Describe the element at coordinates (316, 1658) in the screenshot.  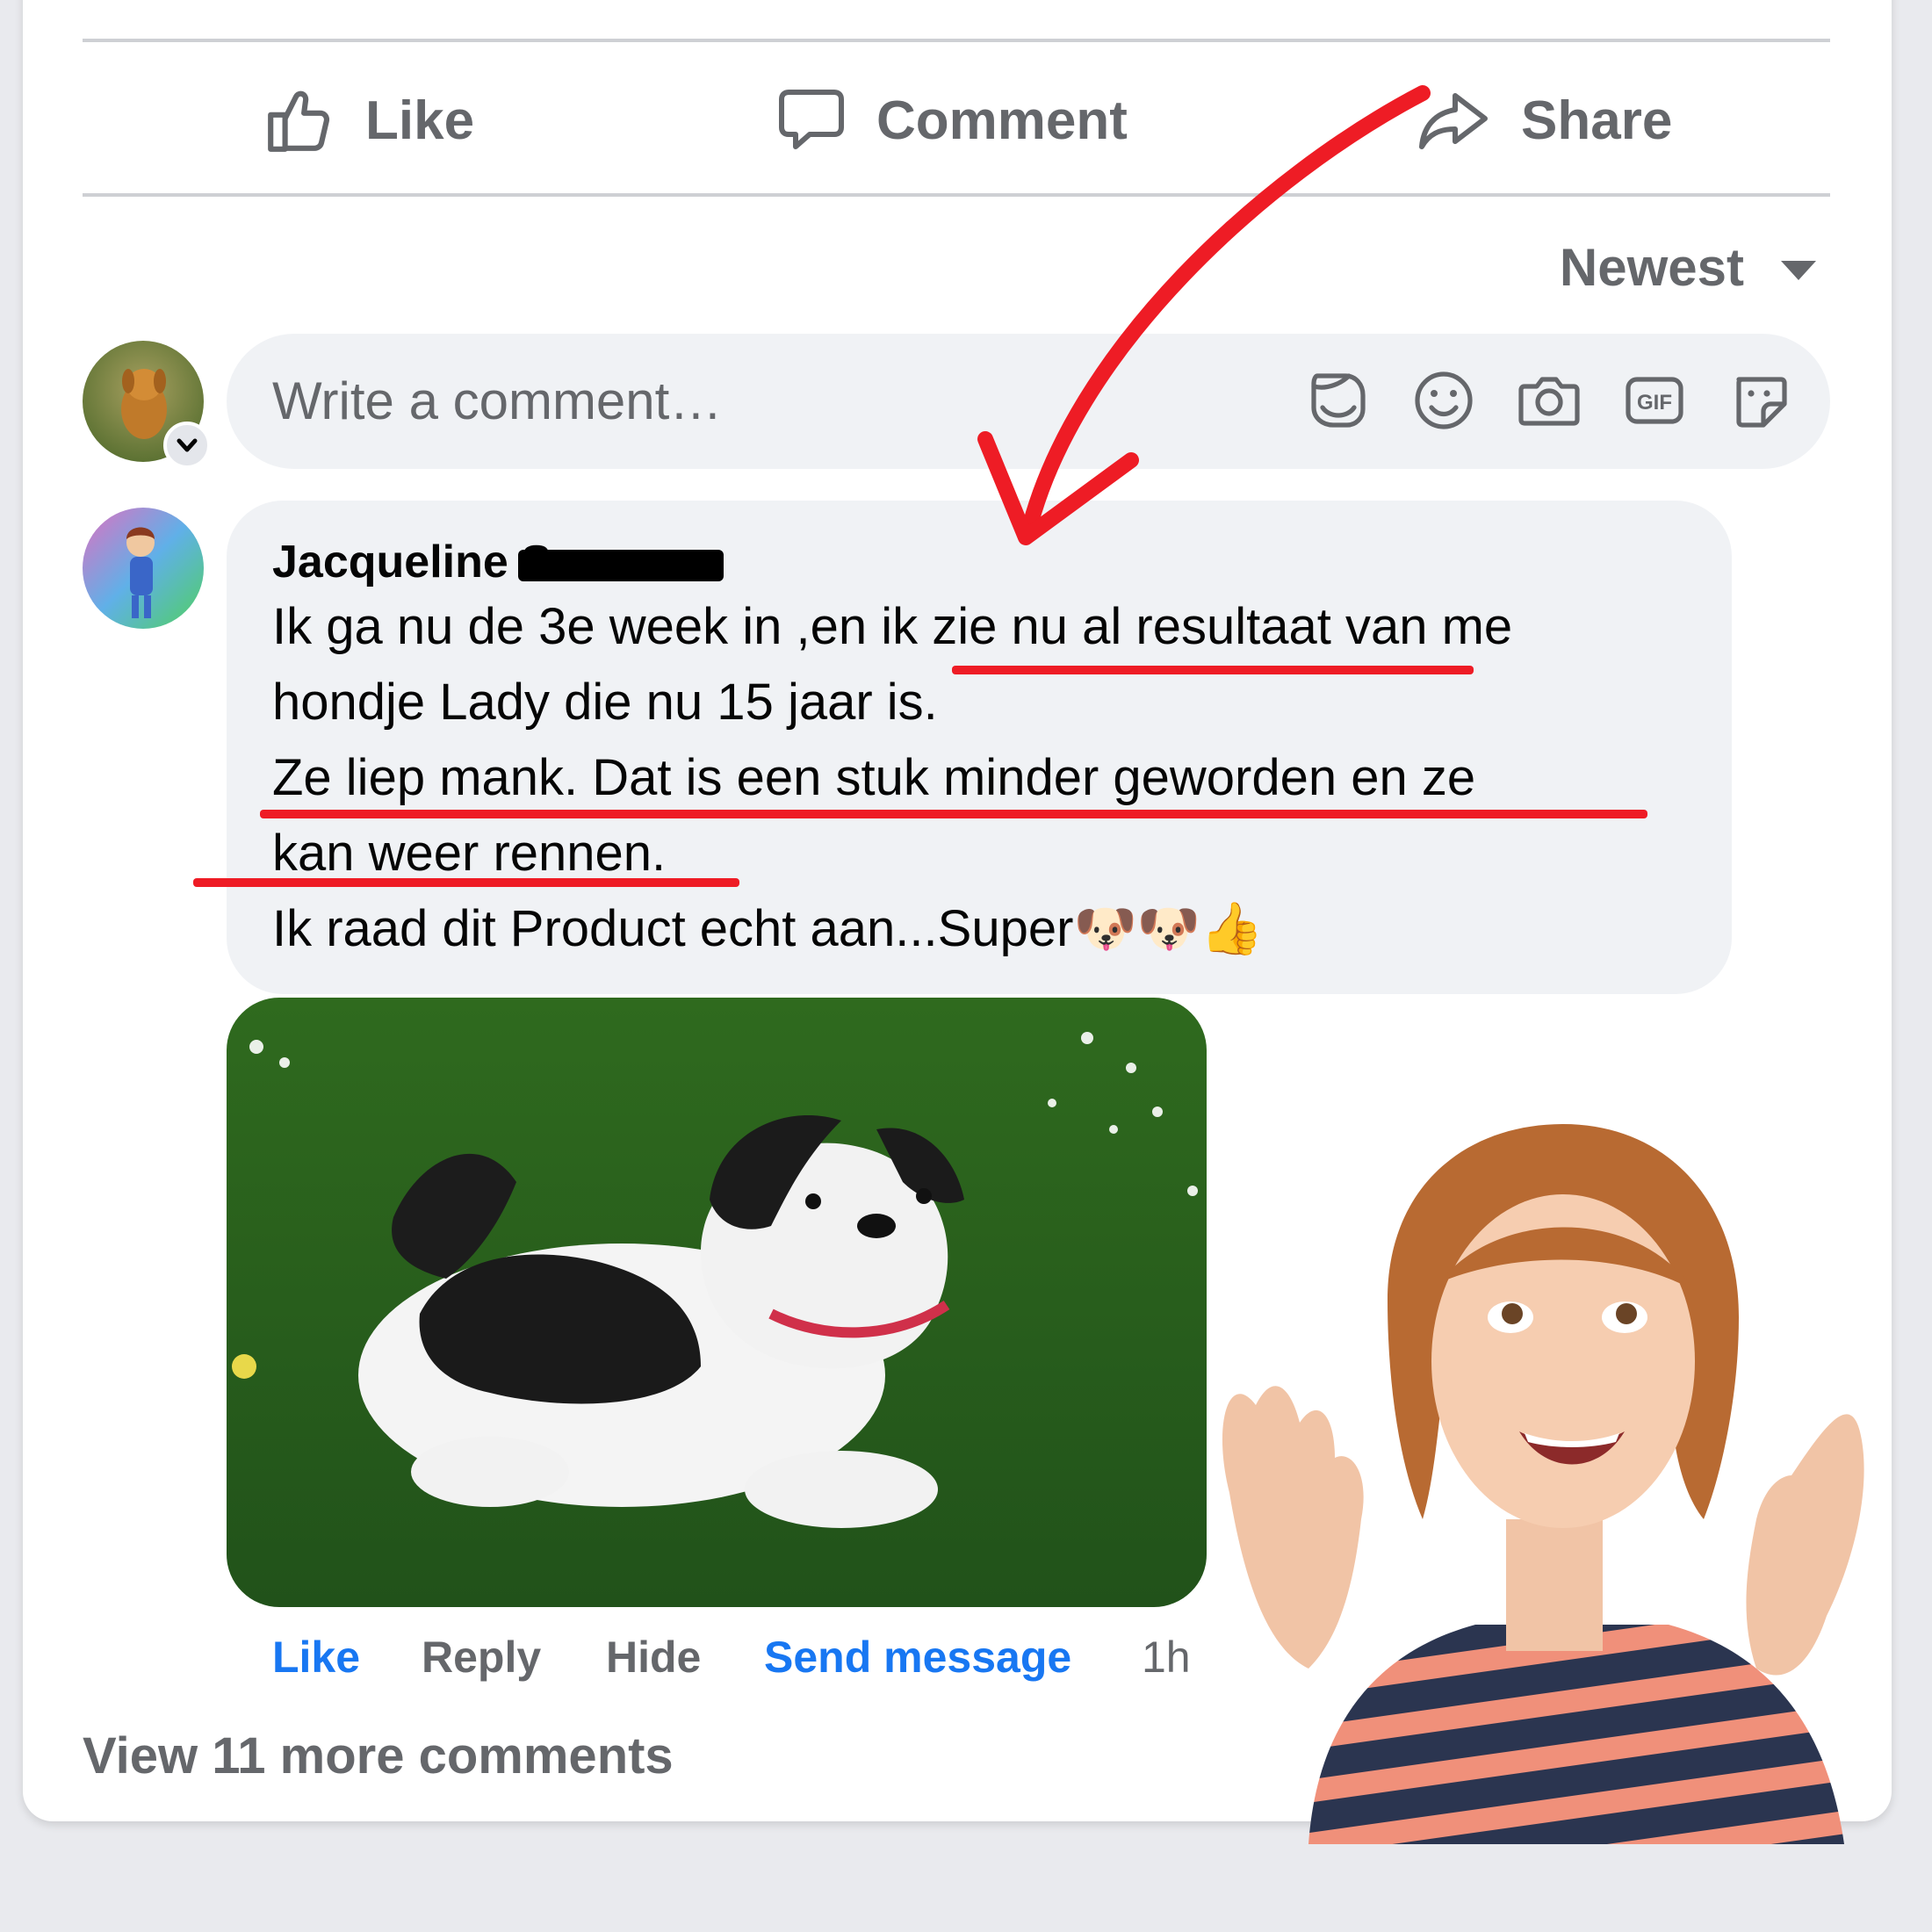
I see `comment-like-link: Like` at that location.